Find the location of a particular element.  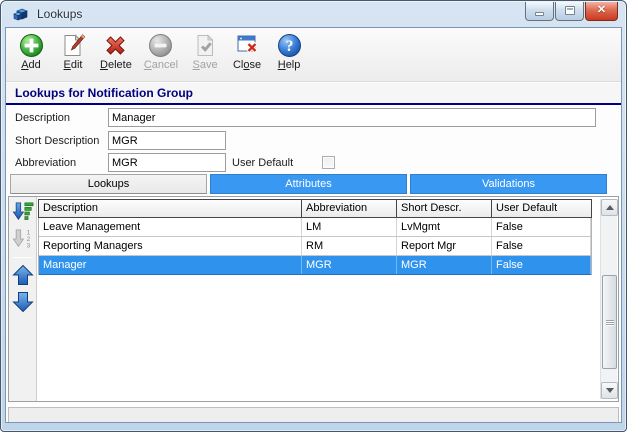

label-text: se is located at coordinates (255, 65).